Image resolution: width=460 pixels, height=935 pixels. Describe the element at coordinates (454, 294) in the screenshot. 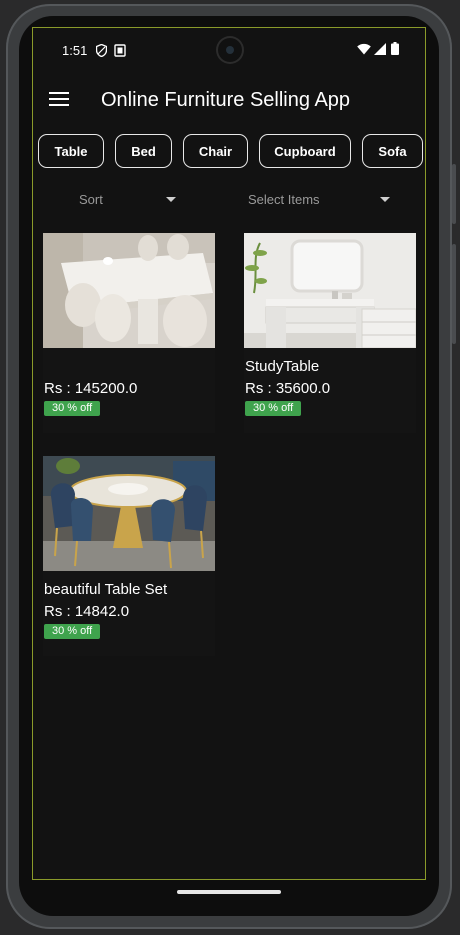

I see `volume-button` at that location.